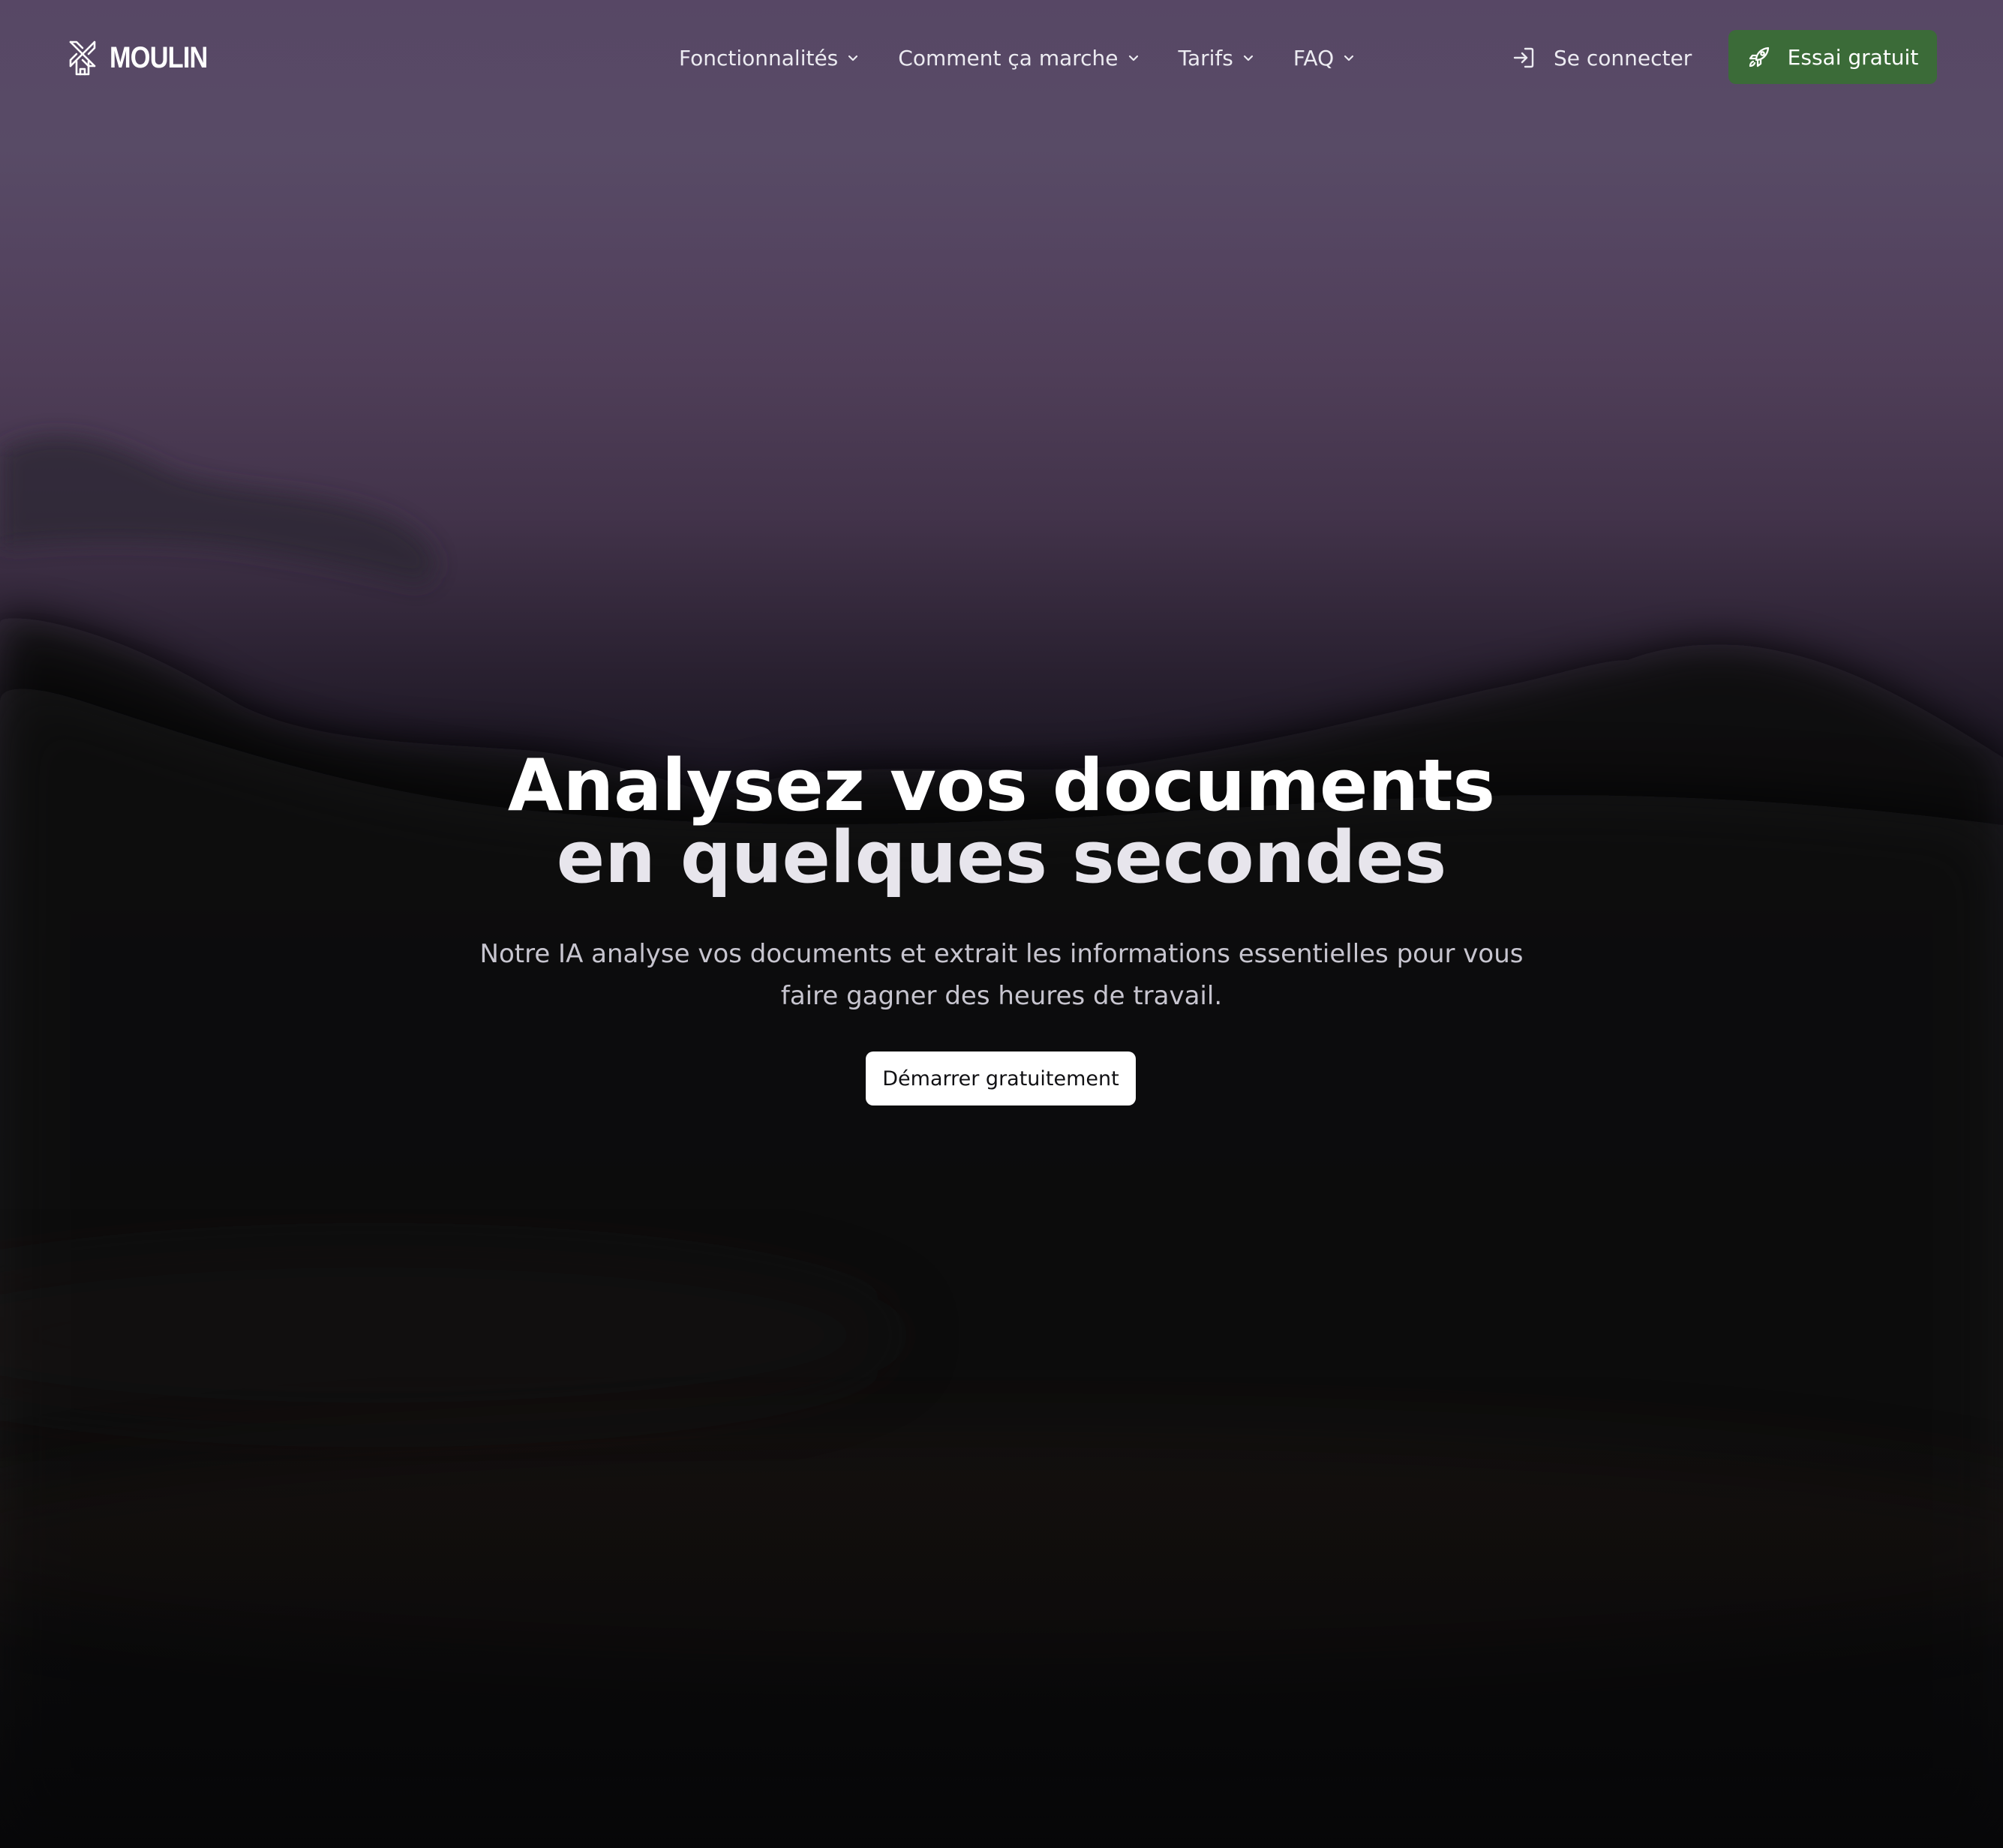 Image resolution: width=2003 pixels, height=1848 pixels. I want to click on menu-item-fonctionnalites: Fonctionnalités, so click(769, 58).